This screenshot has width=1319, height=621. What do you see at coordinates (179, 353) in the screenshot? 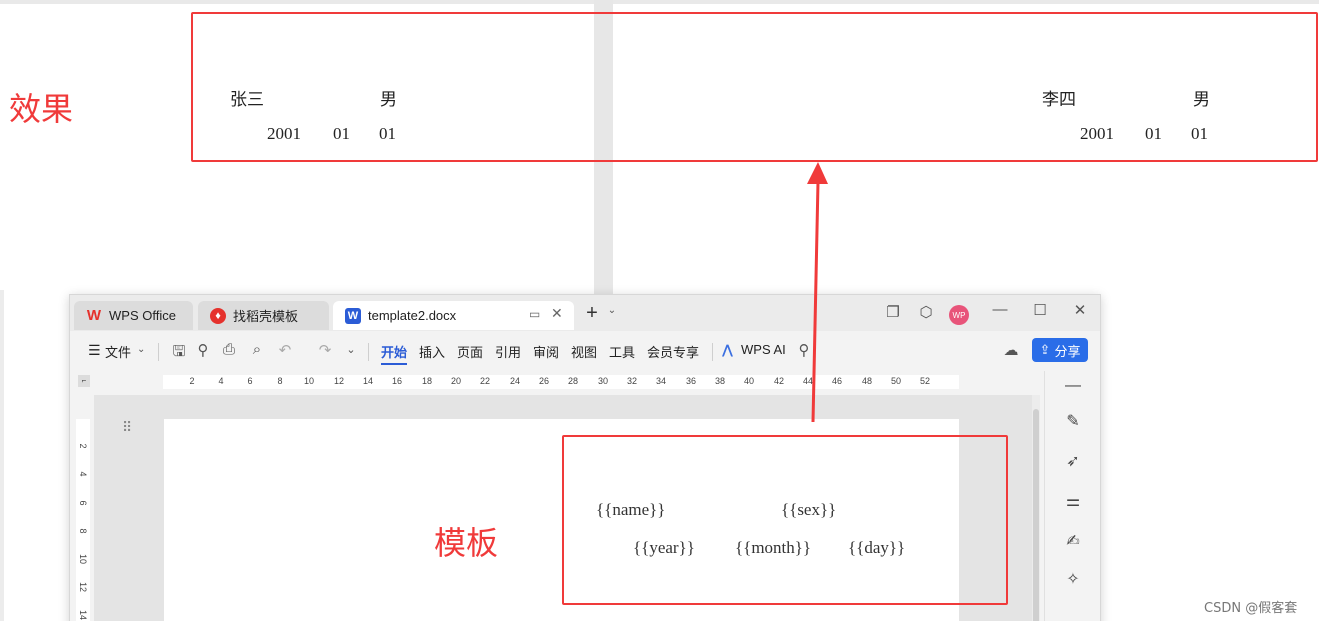
I see `save-icon: 🖫` at bounding box center [179, 353].